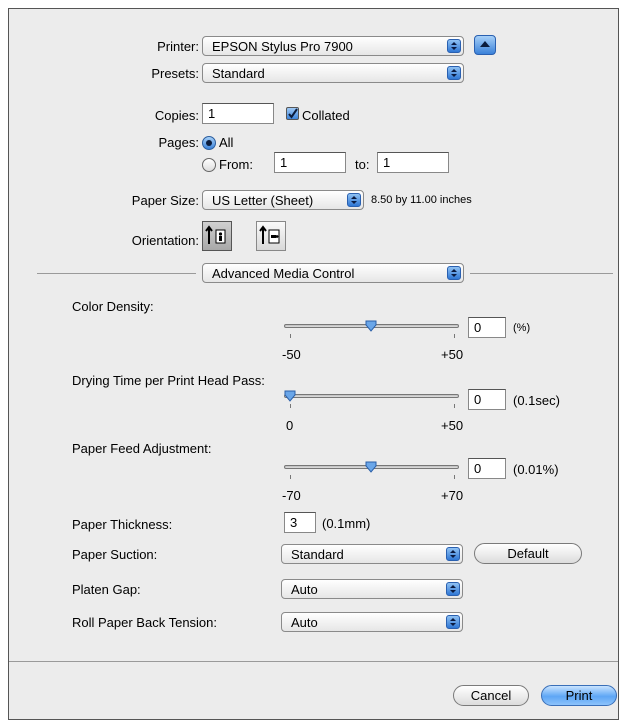  Describe the element at coordinates (372, 622) in the screenshot. I see `roll-tension-popup: Auto` at that location.